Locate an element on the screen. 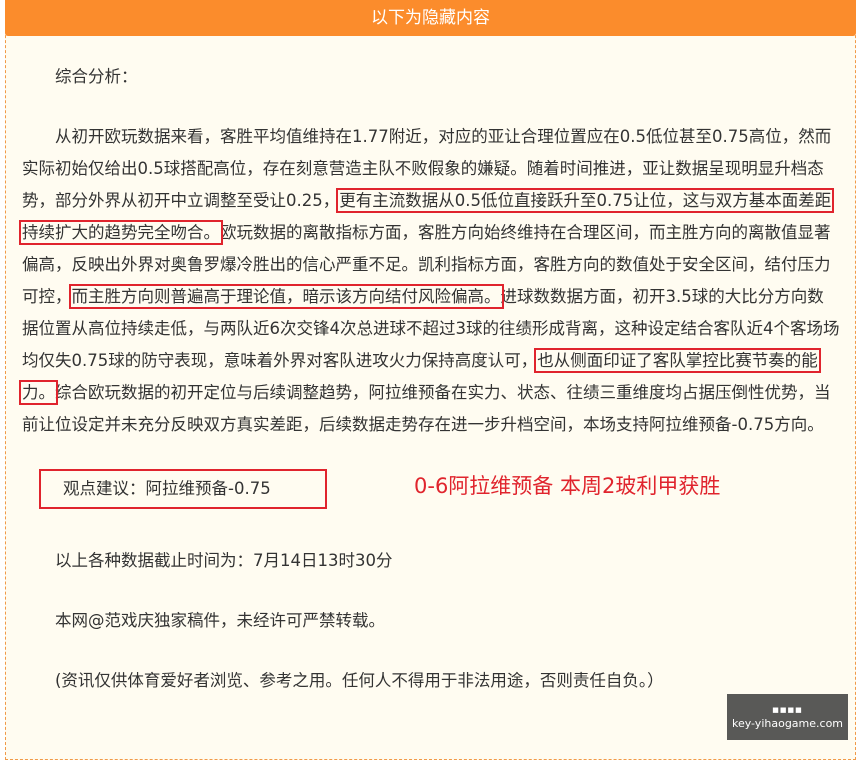  deadline-text: 以上各种数据截止时间为：7月14日13时30分 is located at coordinates (224, 560).